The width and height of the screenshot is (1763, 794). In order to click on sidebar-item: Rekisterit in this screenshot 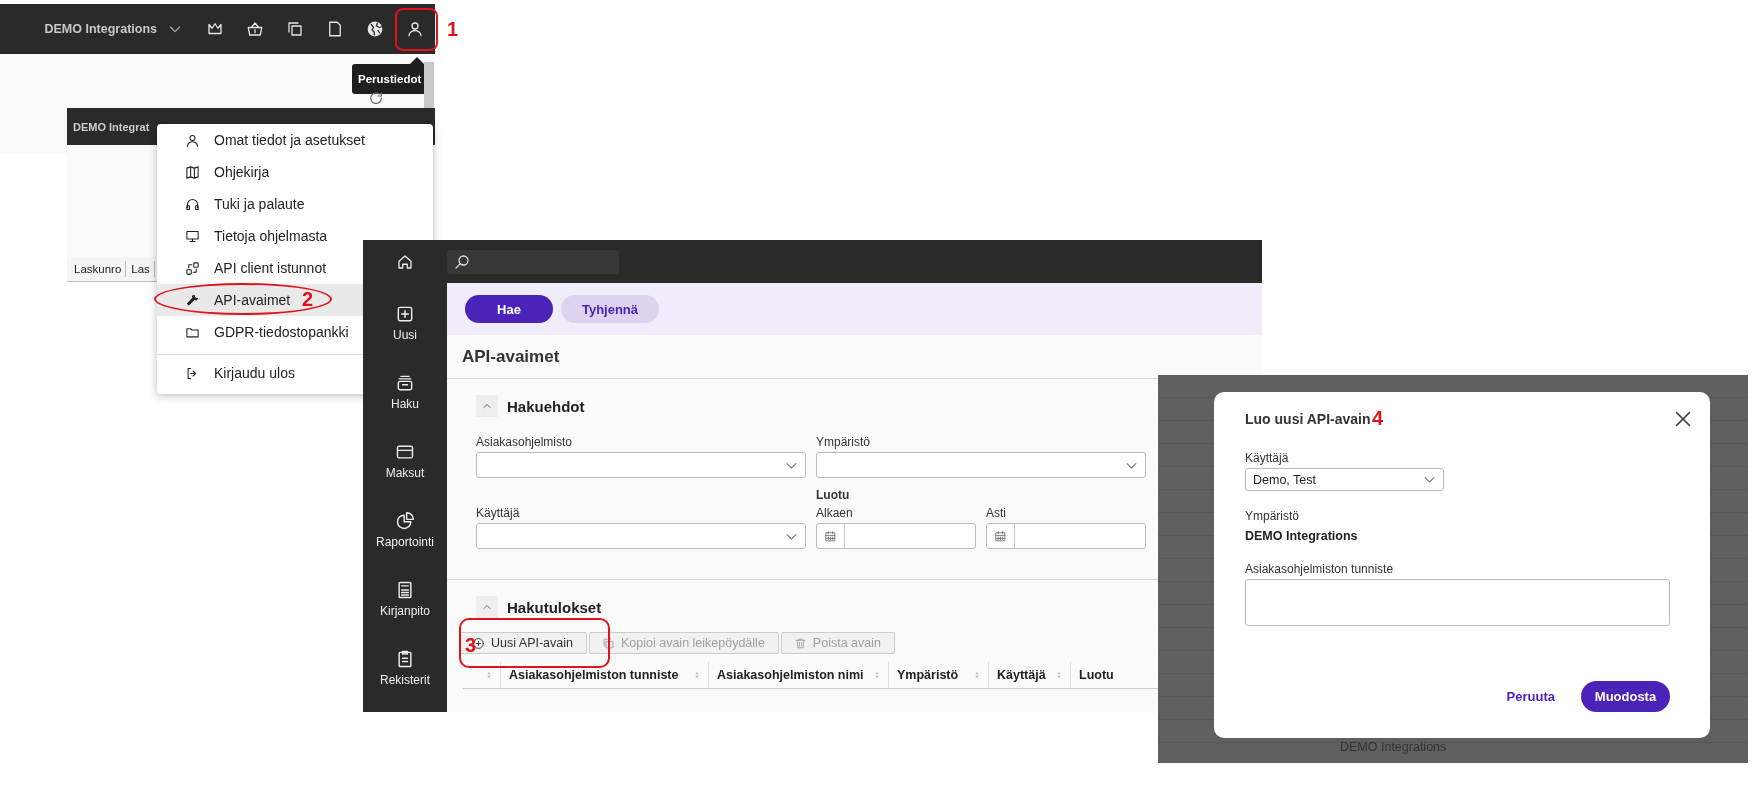, I will do `click(405, 667)`.